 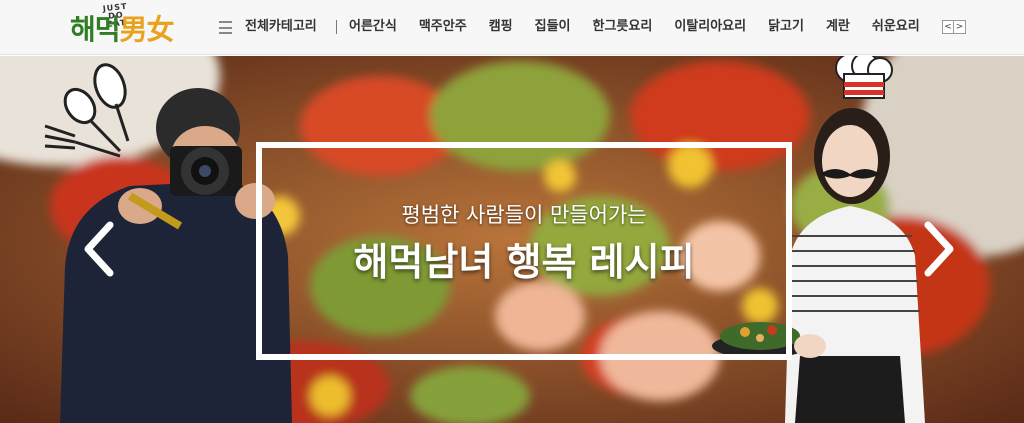 What do you see at coordinates (443, 27) in the screenshot?
I see `category-link-beer-snack: 맥주안주` at bounding box center [443, 27].